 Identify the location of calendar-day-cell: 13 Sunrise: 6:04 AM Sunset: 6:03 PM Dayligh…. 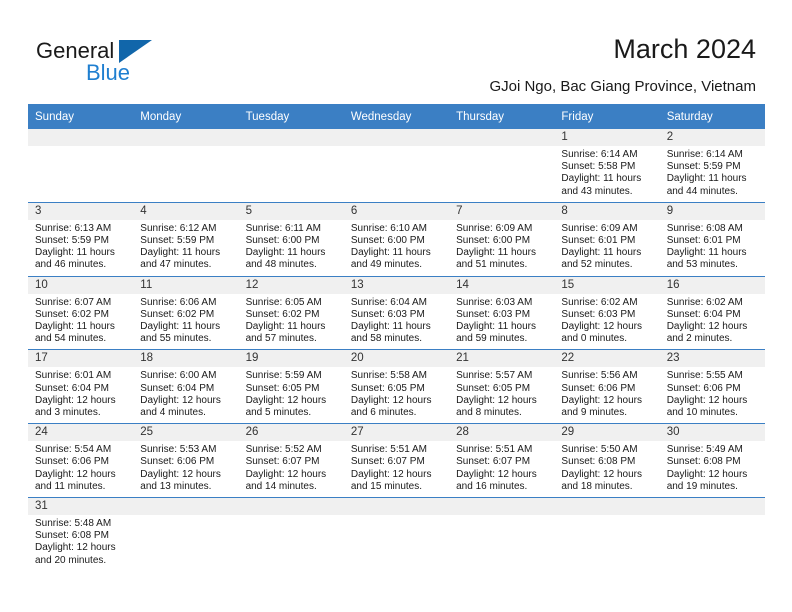
(396, 312).